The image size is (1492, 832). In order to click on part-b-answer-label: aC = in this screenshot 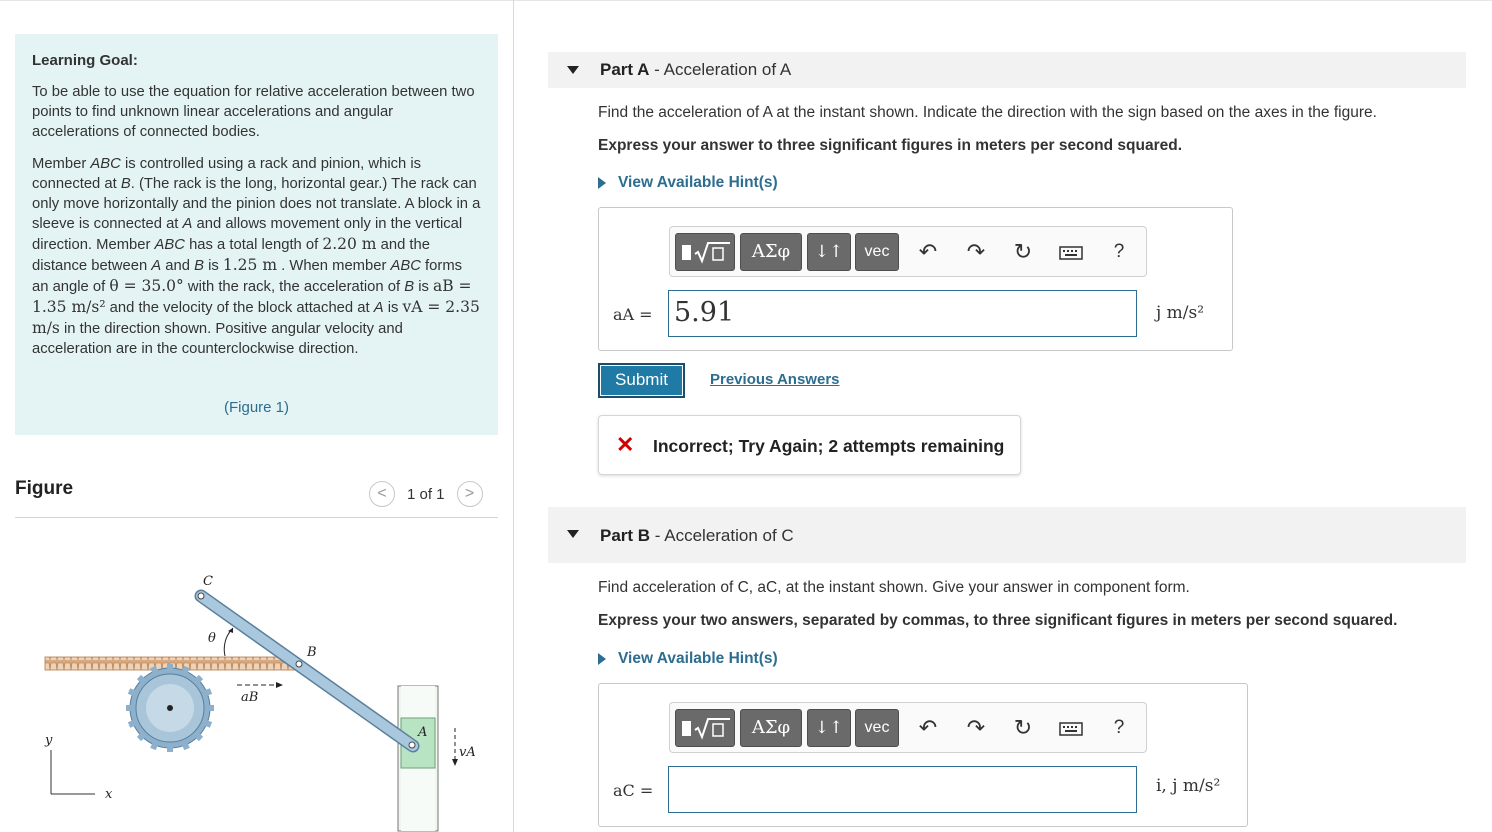, I will do `click(633, 790)`.